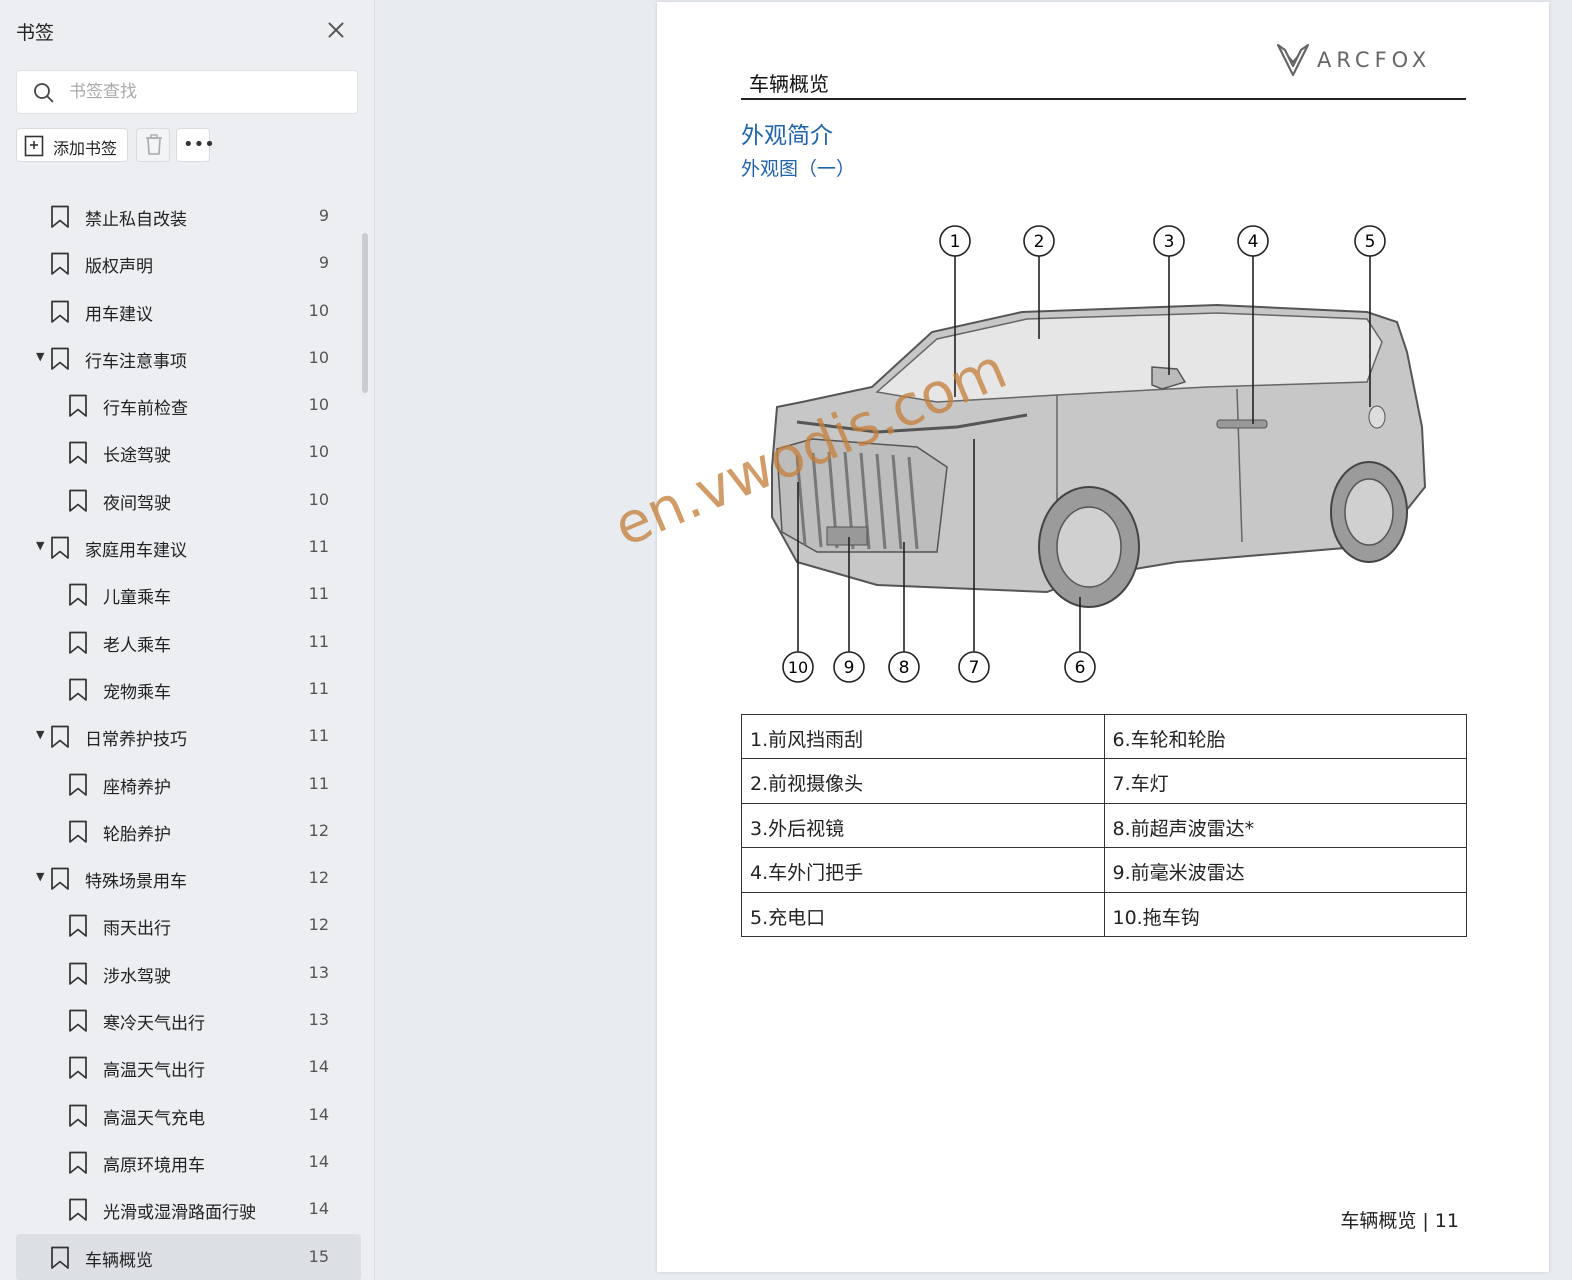  I want to click on page-footer: 车辆概览 | 11, so click(1399, 1221).